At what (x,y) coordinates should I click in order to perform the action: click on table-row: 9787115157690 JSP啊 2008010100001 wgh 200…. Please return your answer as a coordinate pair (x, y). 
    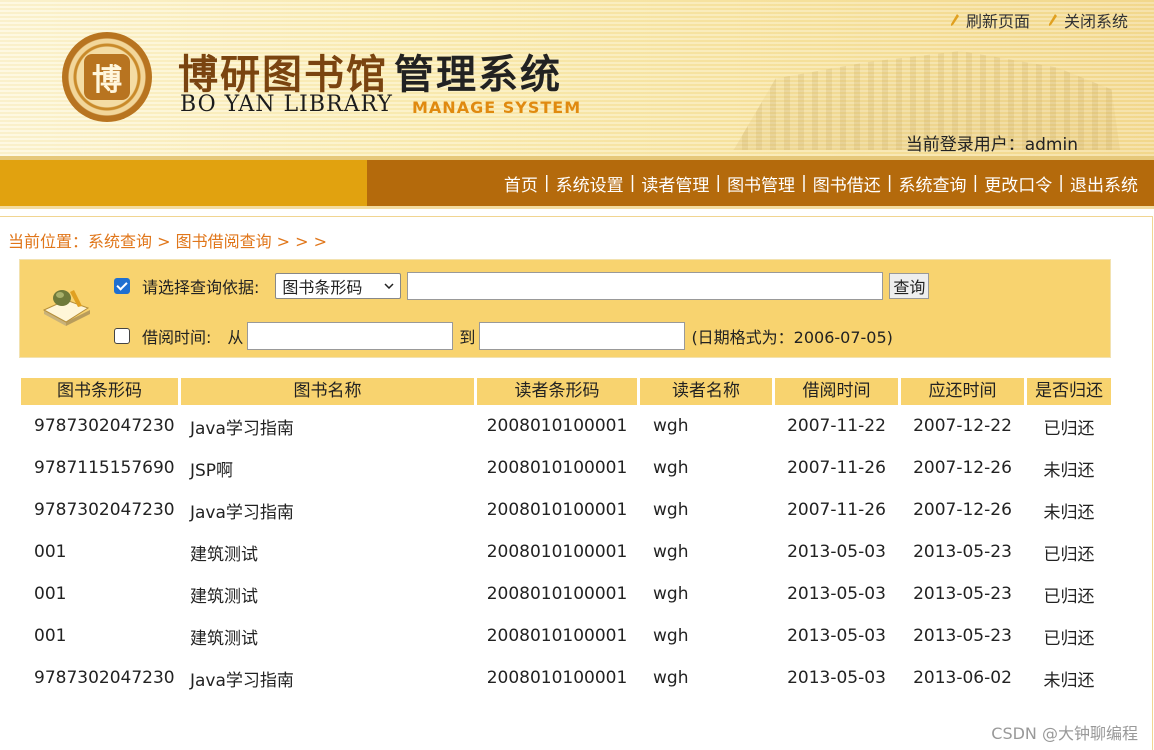
    Looking at the image, I should click on (566, 468).